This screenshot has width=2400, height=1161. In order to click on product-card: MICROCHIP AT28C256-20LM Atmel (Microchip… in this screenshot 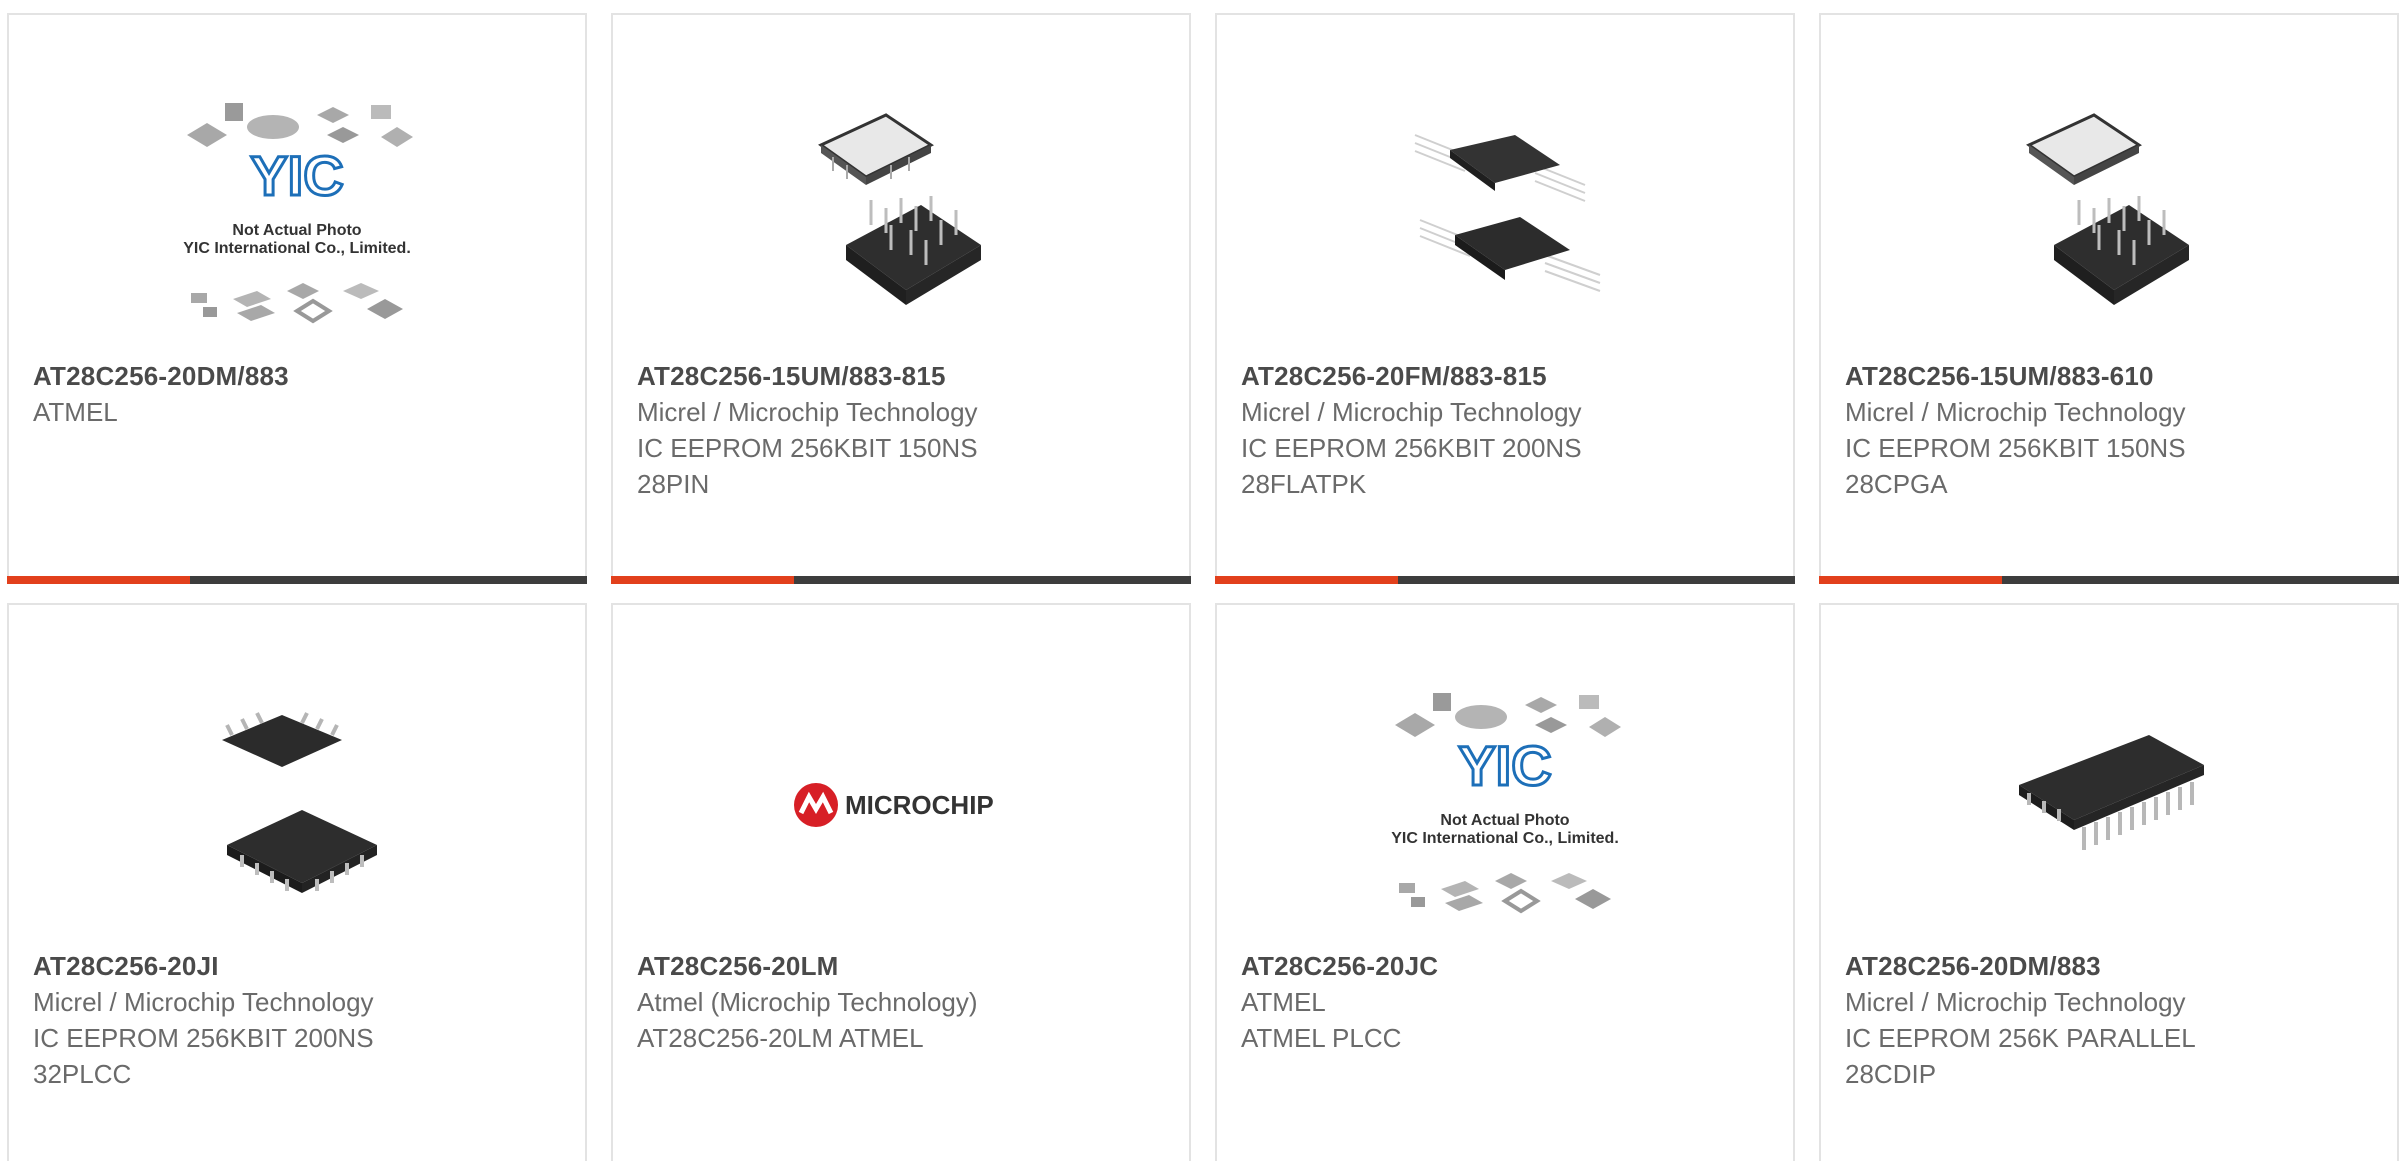, I will do `click(901, 882)`.